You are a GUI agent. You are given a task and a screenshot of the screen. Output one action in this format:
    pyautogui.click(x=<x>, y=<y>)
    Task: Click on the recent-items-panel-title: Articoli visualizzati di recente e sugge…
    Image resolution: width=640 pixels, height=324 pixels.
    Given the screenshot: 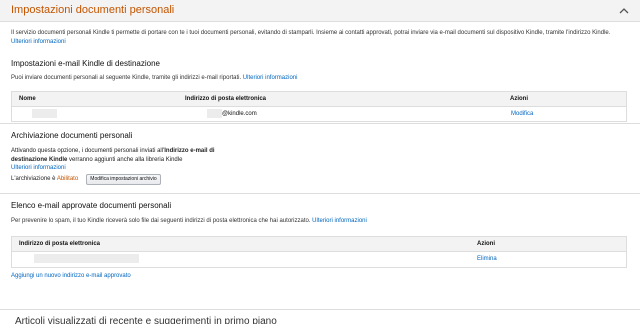 What is the action you would take?
    pyautogui.click(x=146, y=320)
    